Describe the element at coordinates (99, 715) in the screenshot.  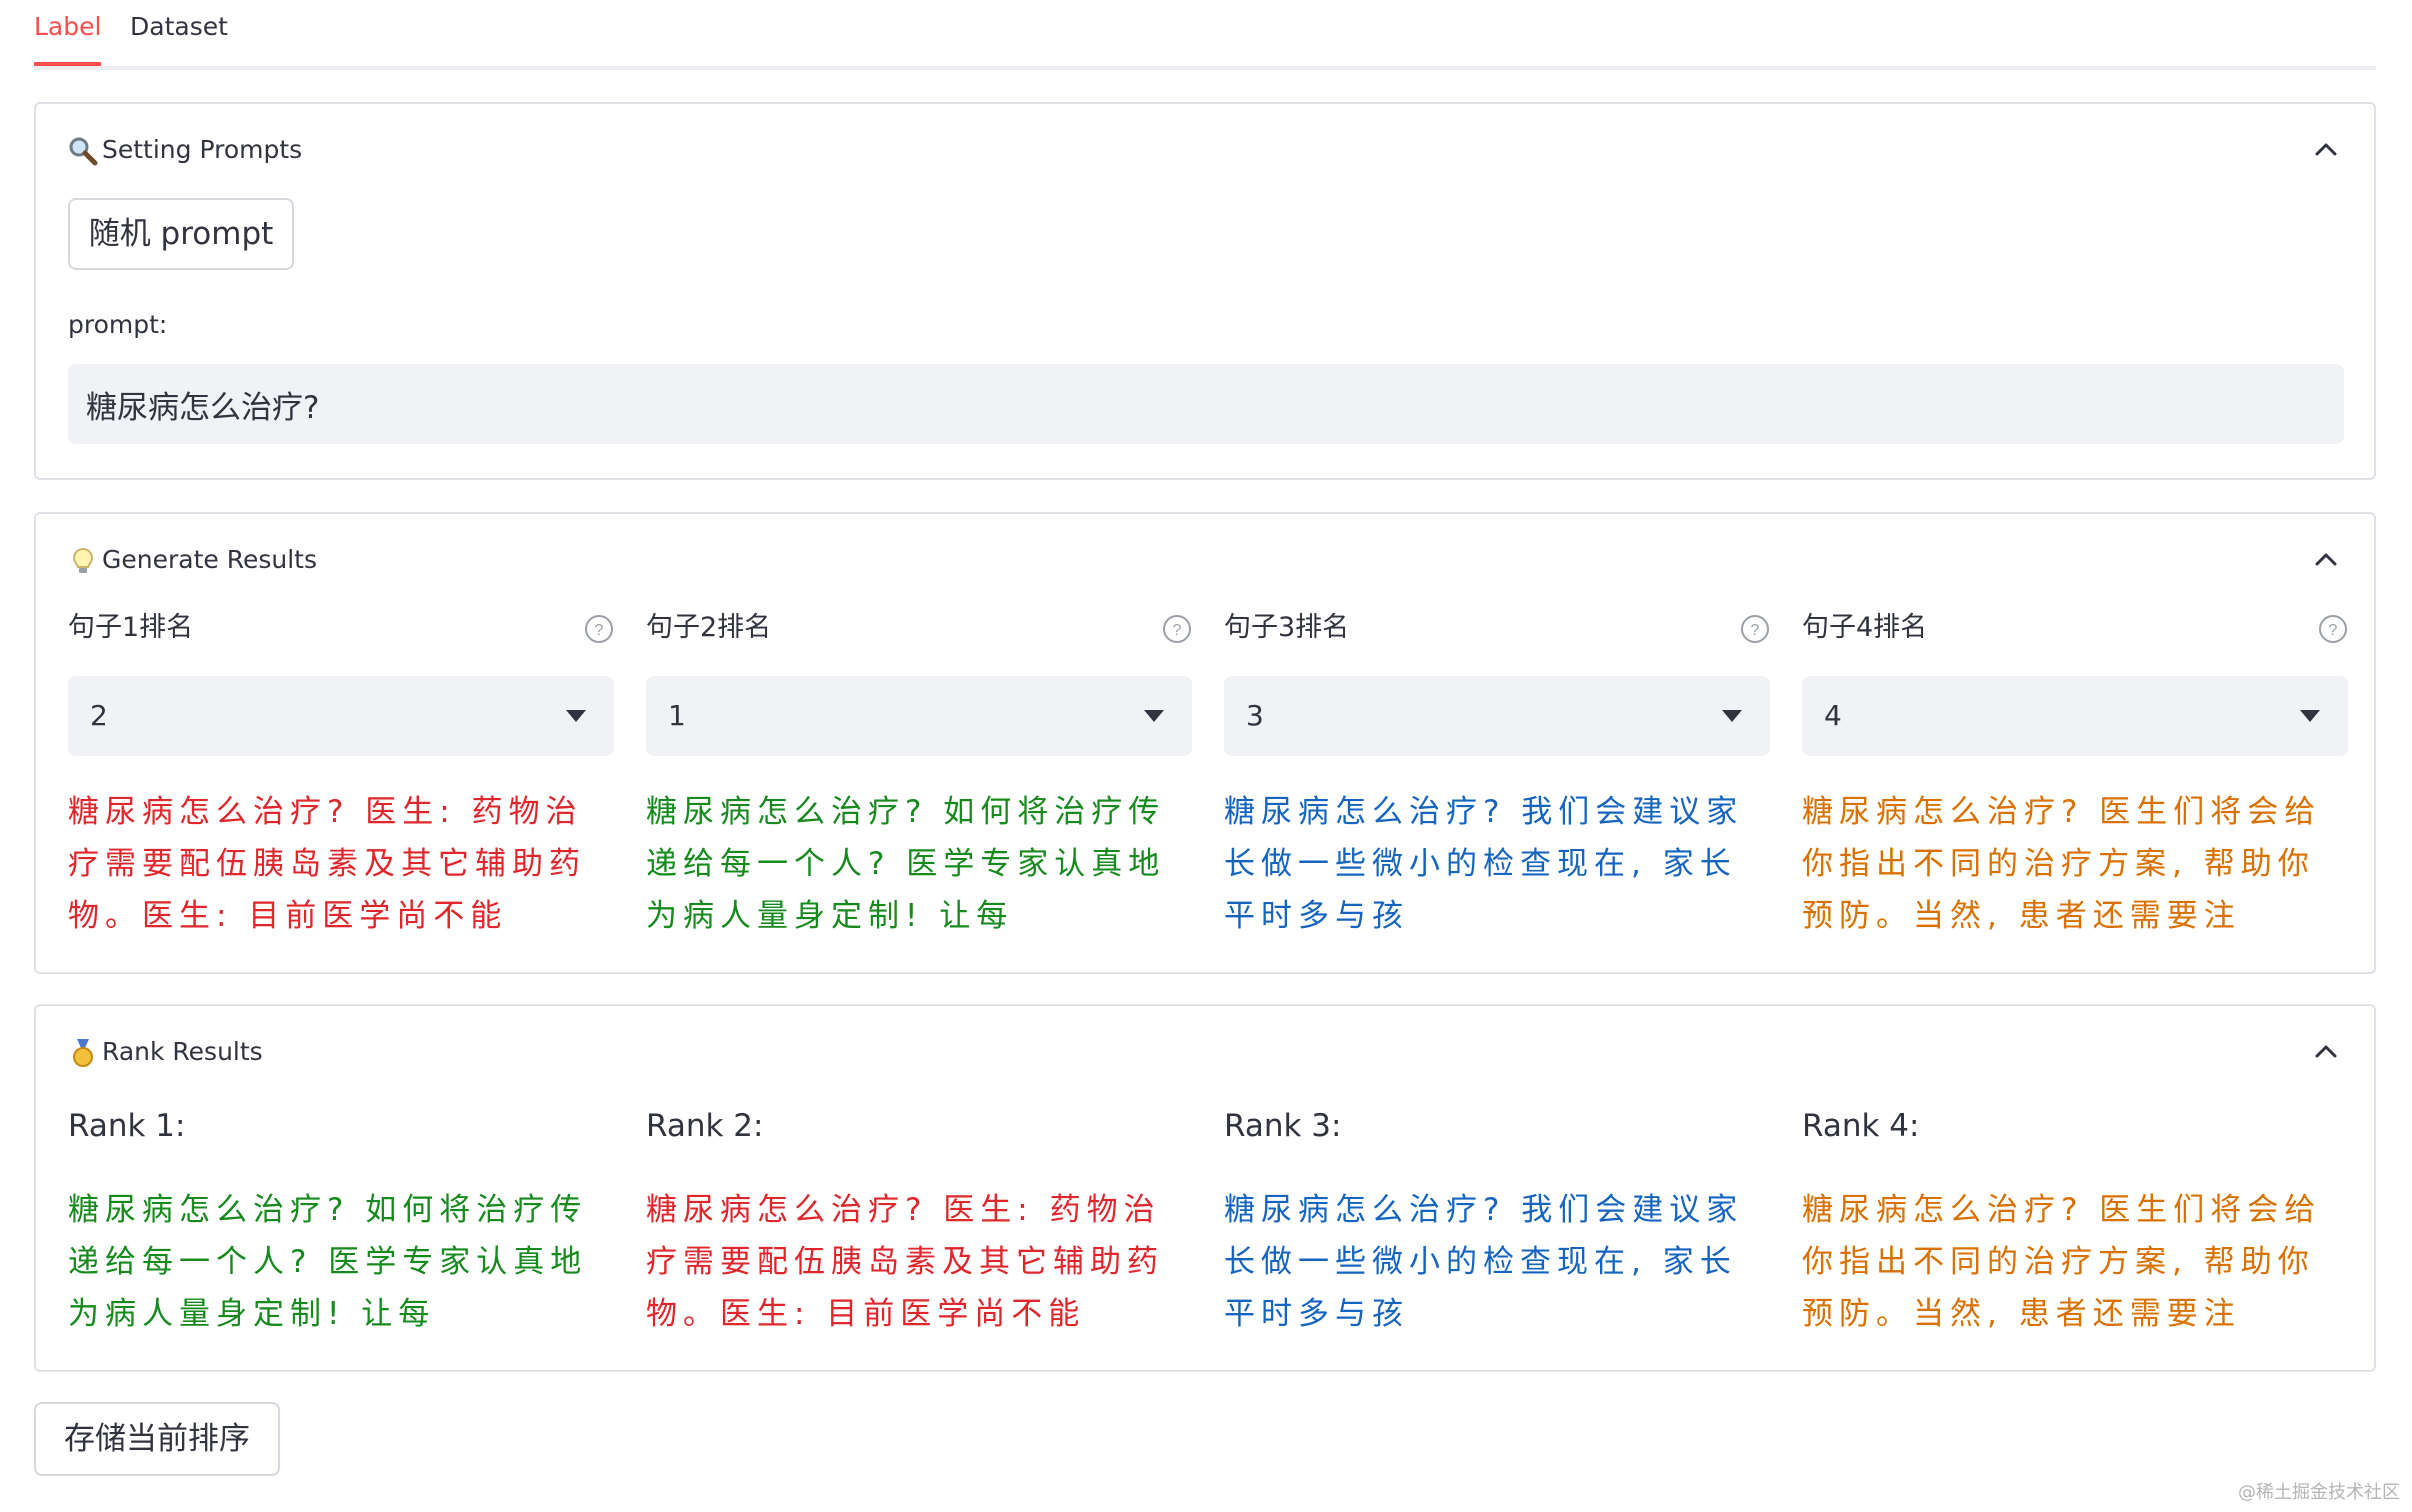
I see `sentence-1-rank-value: 2` at that location.